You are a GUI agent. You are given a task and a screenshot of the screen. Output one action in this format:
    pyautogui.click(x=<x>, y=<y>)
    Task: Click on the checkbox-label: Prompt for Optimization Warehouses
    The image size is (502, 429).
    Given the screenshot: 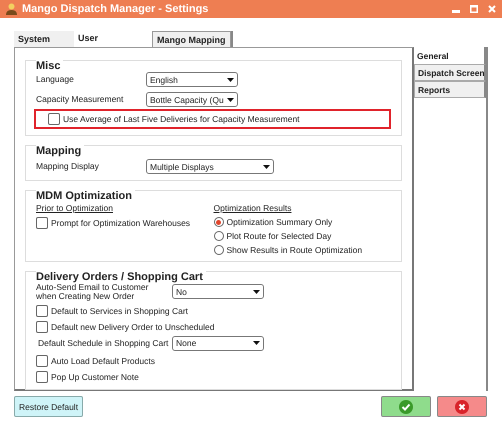 What is the action you would take?
    pyautogui.click(x=120, y=223)
    